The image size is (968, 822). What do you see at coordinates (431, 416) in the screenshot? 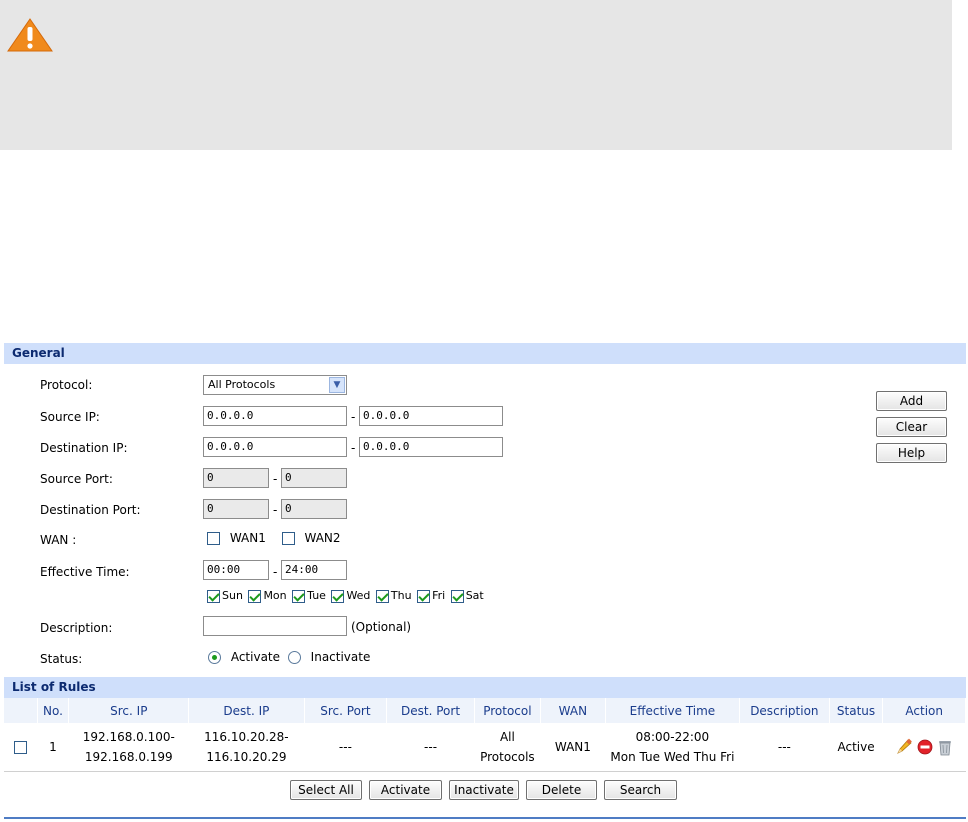
I see `source-ip-end-input: 0.0.0.0` at bounding box center [431, 416].